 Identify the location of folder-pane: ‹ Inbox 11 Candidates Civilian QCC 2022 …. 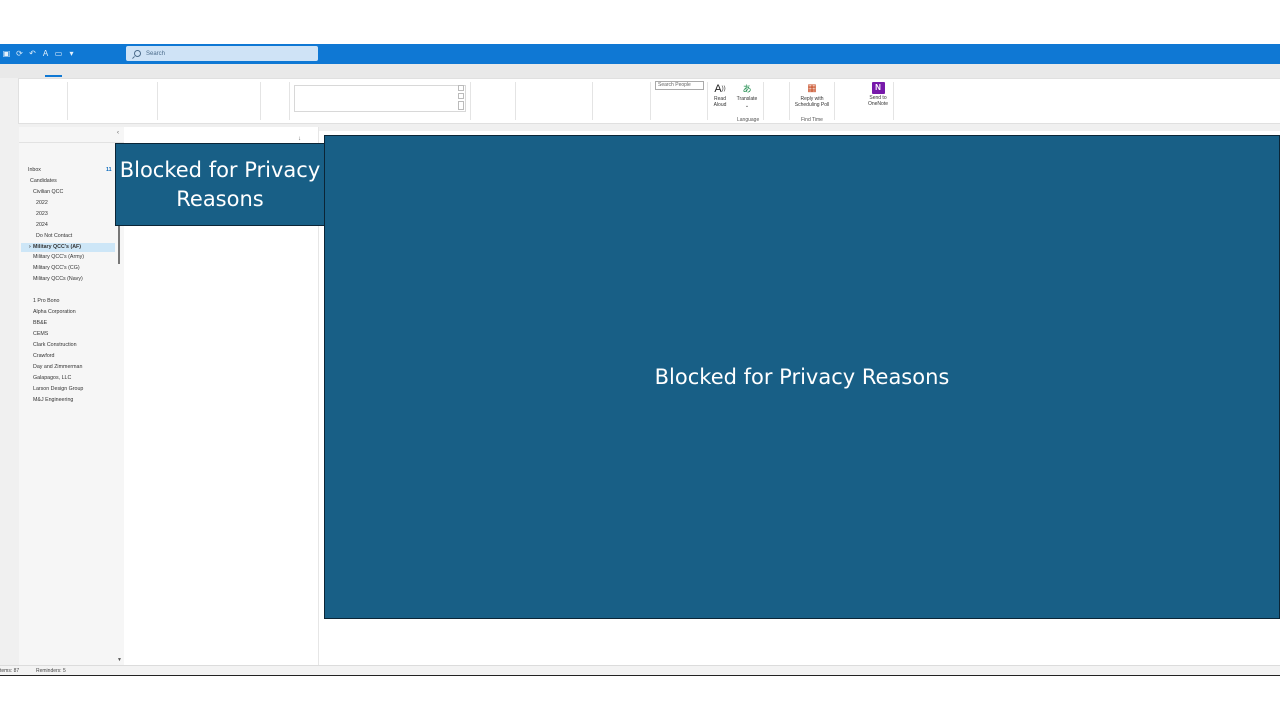
(71, 396).